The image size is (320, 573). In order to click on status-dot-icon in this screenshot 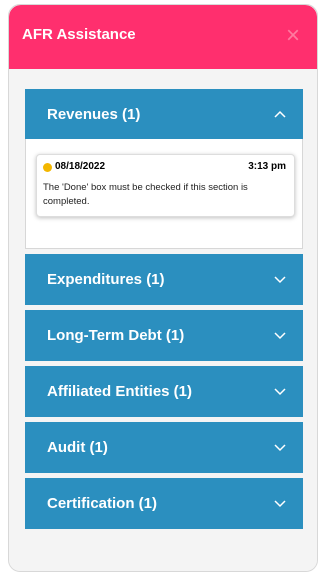, I will do `click(47, 167)`.